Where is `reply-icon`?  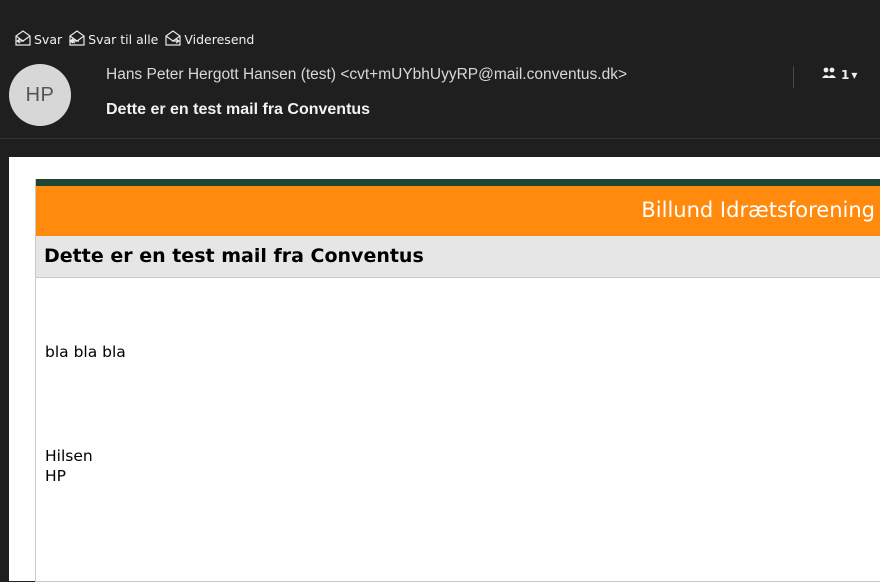
reply-icon is located at coordinates (23, 39).